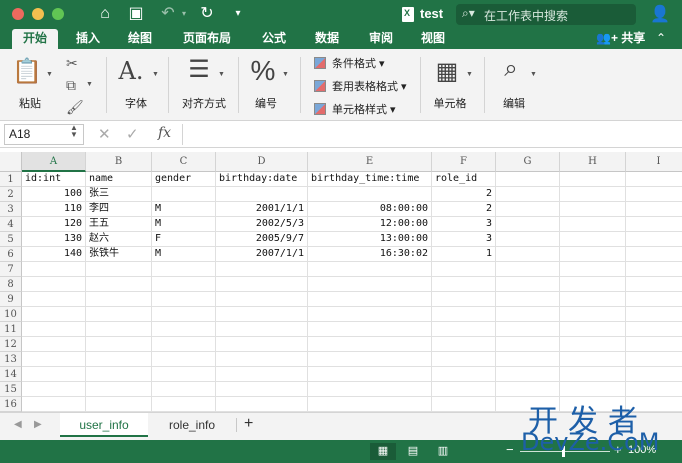  I want to click on zoom-out-icon: −, so click(510, 449).